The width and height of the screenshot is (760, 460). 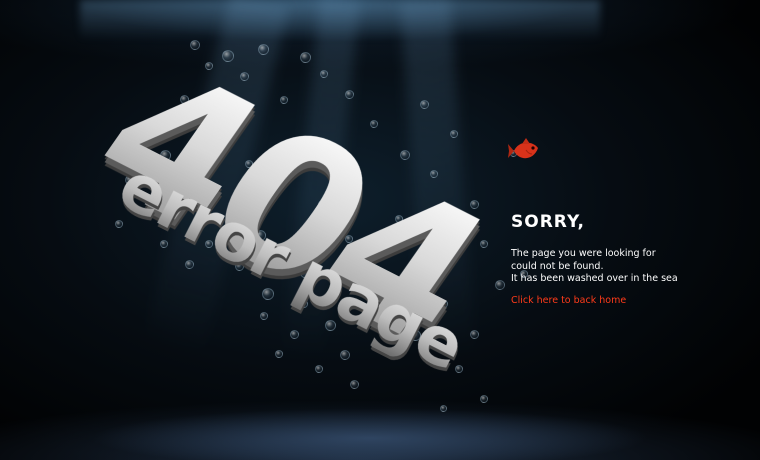 What do you see at coordinates (583, 253) in the screenshot?
I see `message-line: The page you were looking for` at bounding box center [583, 253].